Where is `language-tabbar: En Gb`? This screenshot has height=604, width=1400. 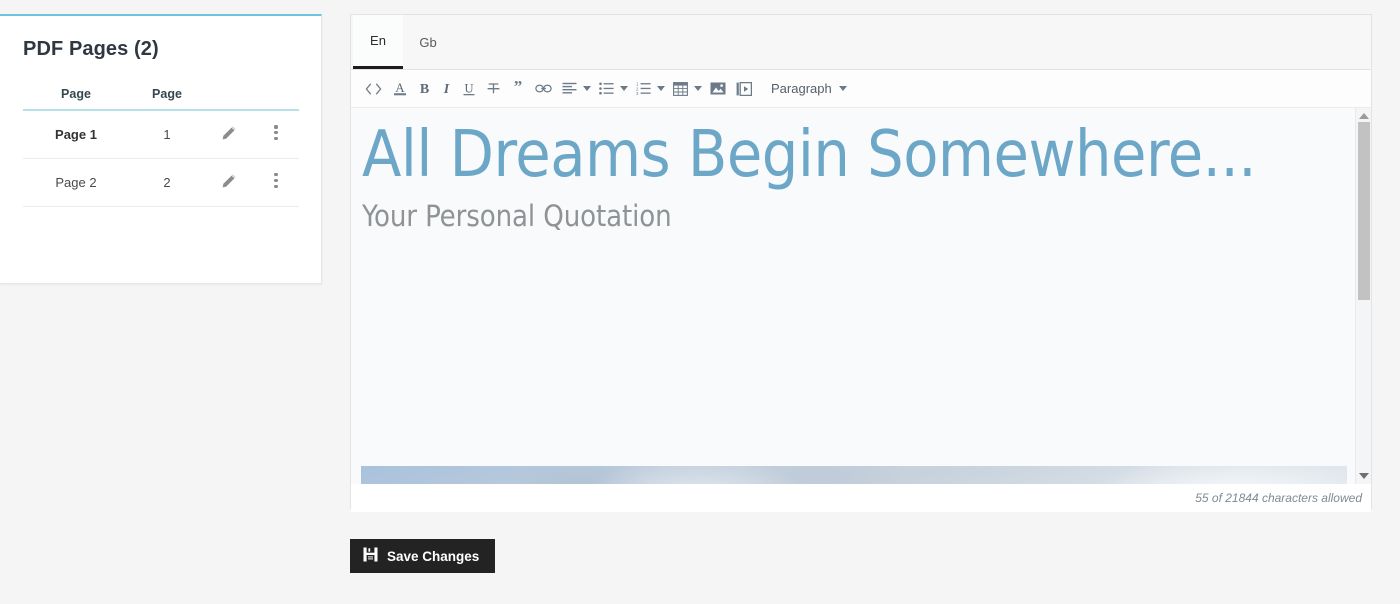 language-tabbar: En Gb is located at coordinates (861, 42).